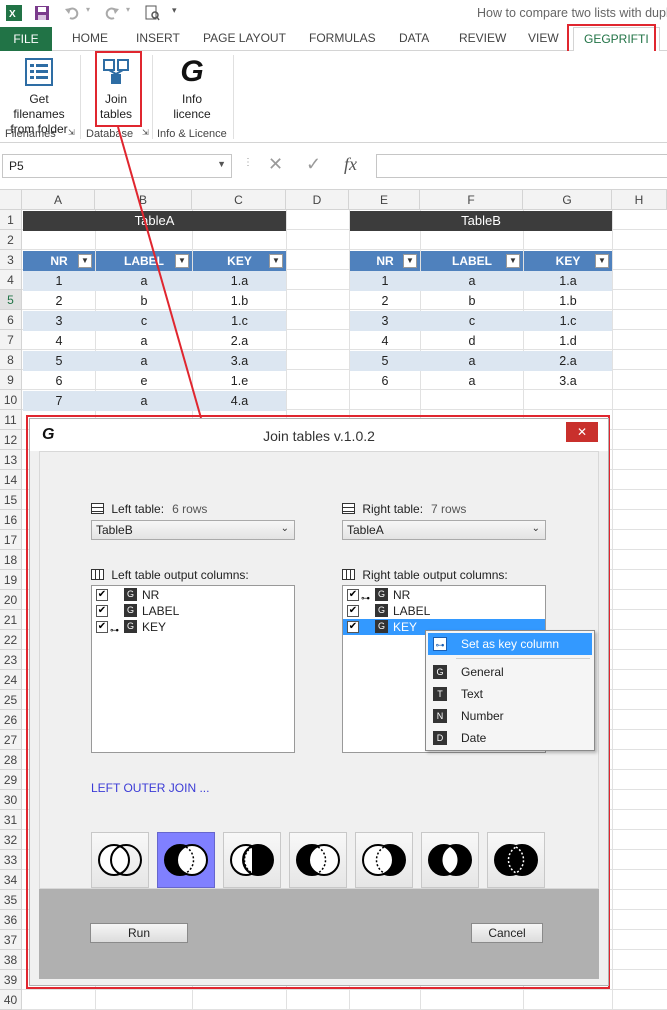 The height and width of the screenshot is (1010, 667). Describe the element at coordinates (568, 381) in the screenshot. I see `table-cell: 3.a` at that location.